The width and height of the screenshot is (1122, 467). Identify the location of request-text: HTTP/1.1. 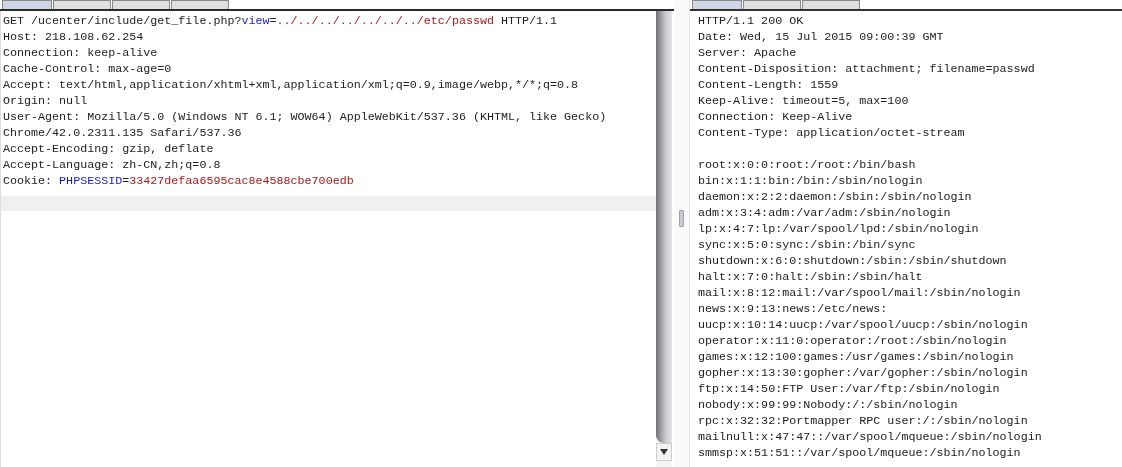
(529, 21).